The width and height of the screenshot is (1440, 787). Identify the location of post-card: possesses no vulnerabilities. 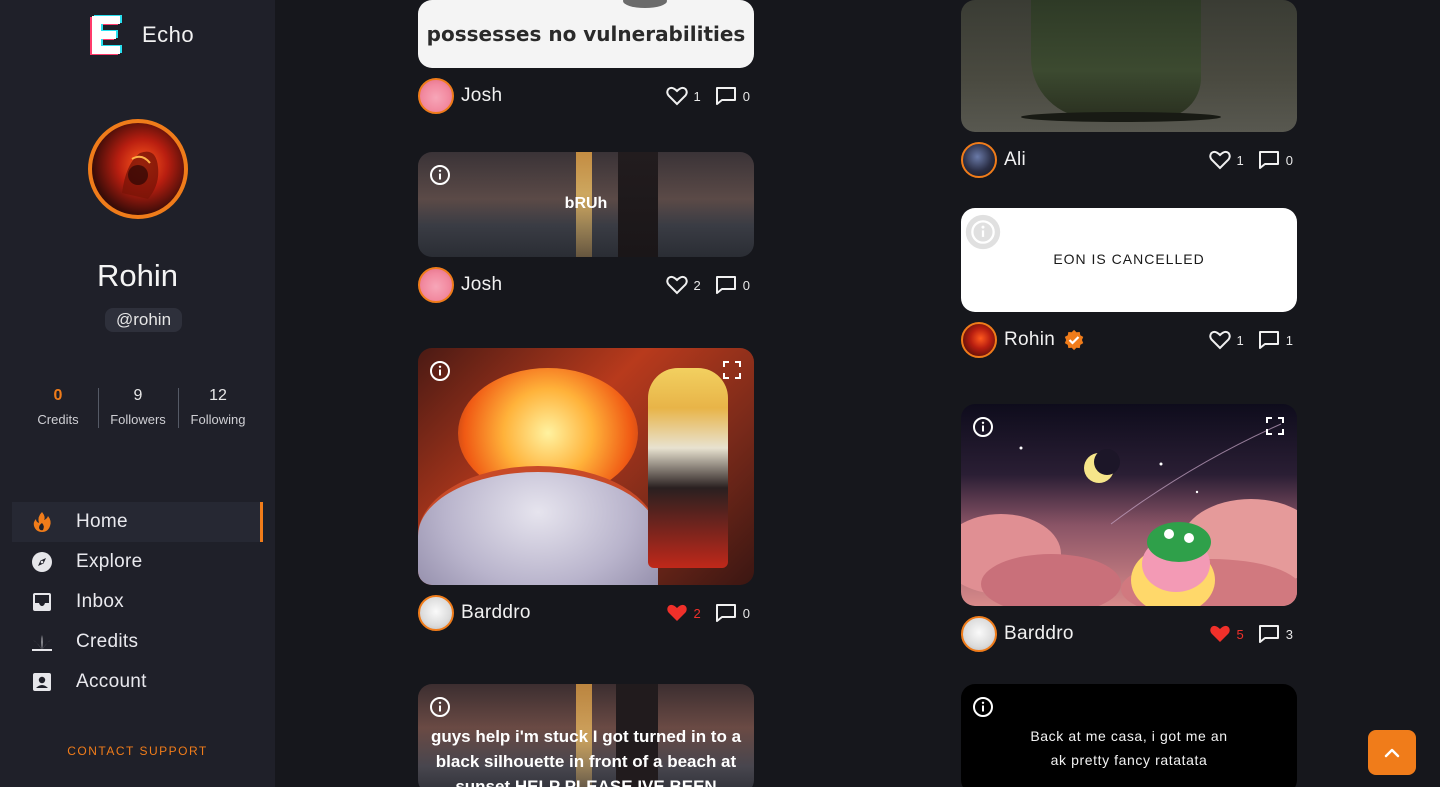
(586, 34).